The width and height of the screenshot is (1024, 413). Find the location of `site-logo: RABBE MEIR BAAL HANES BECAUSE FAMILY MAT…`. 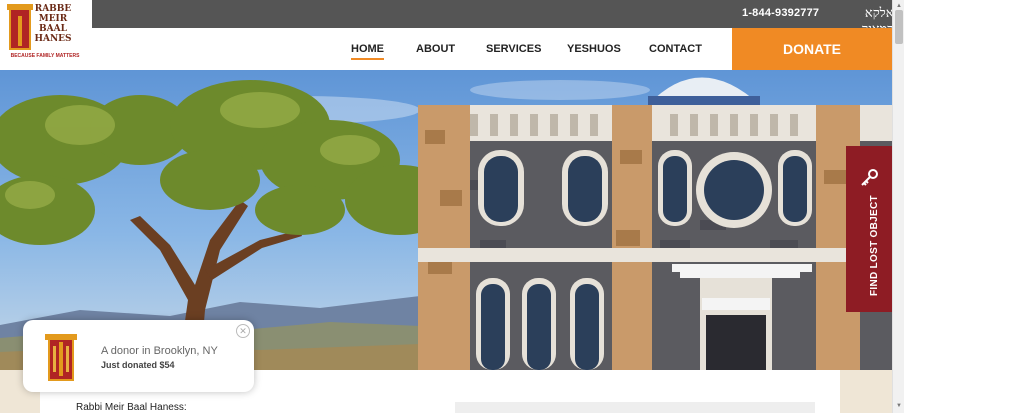

site-logo: RABBE MEIR BAAL HANES BECAUSE FAMILY MAT… is located at coordinates (46, 35).